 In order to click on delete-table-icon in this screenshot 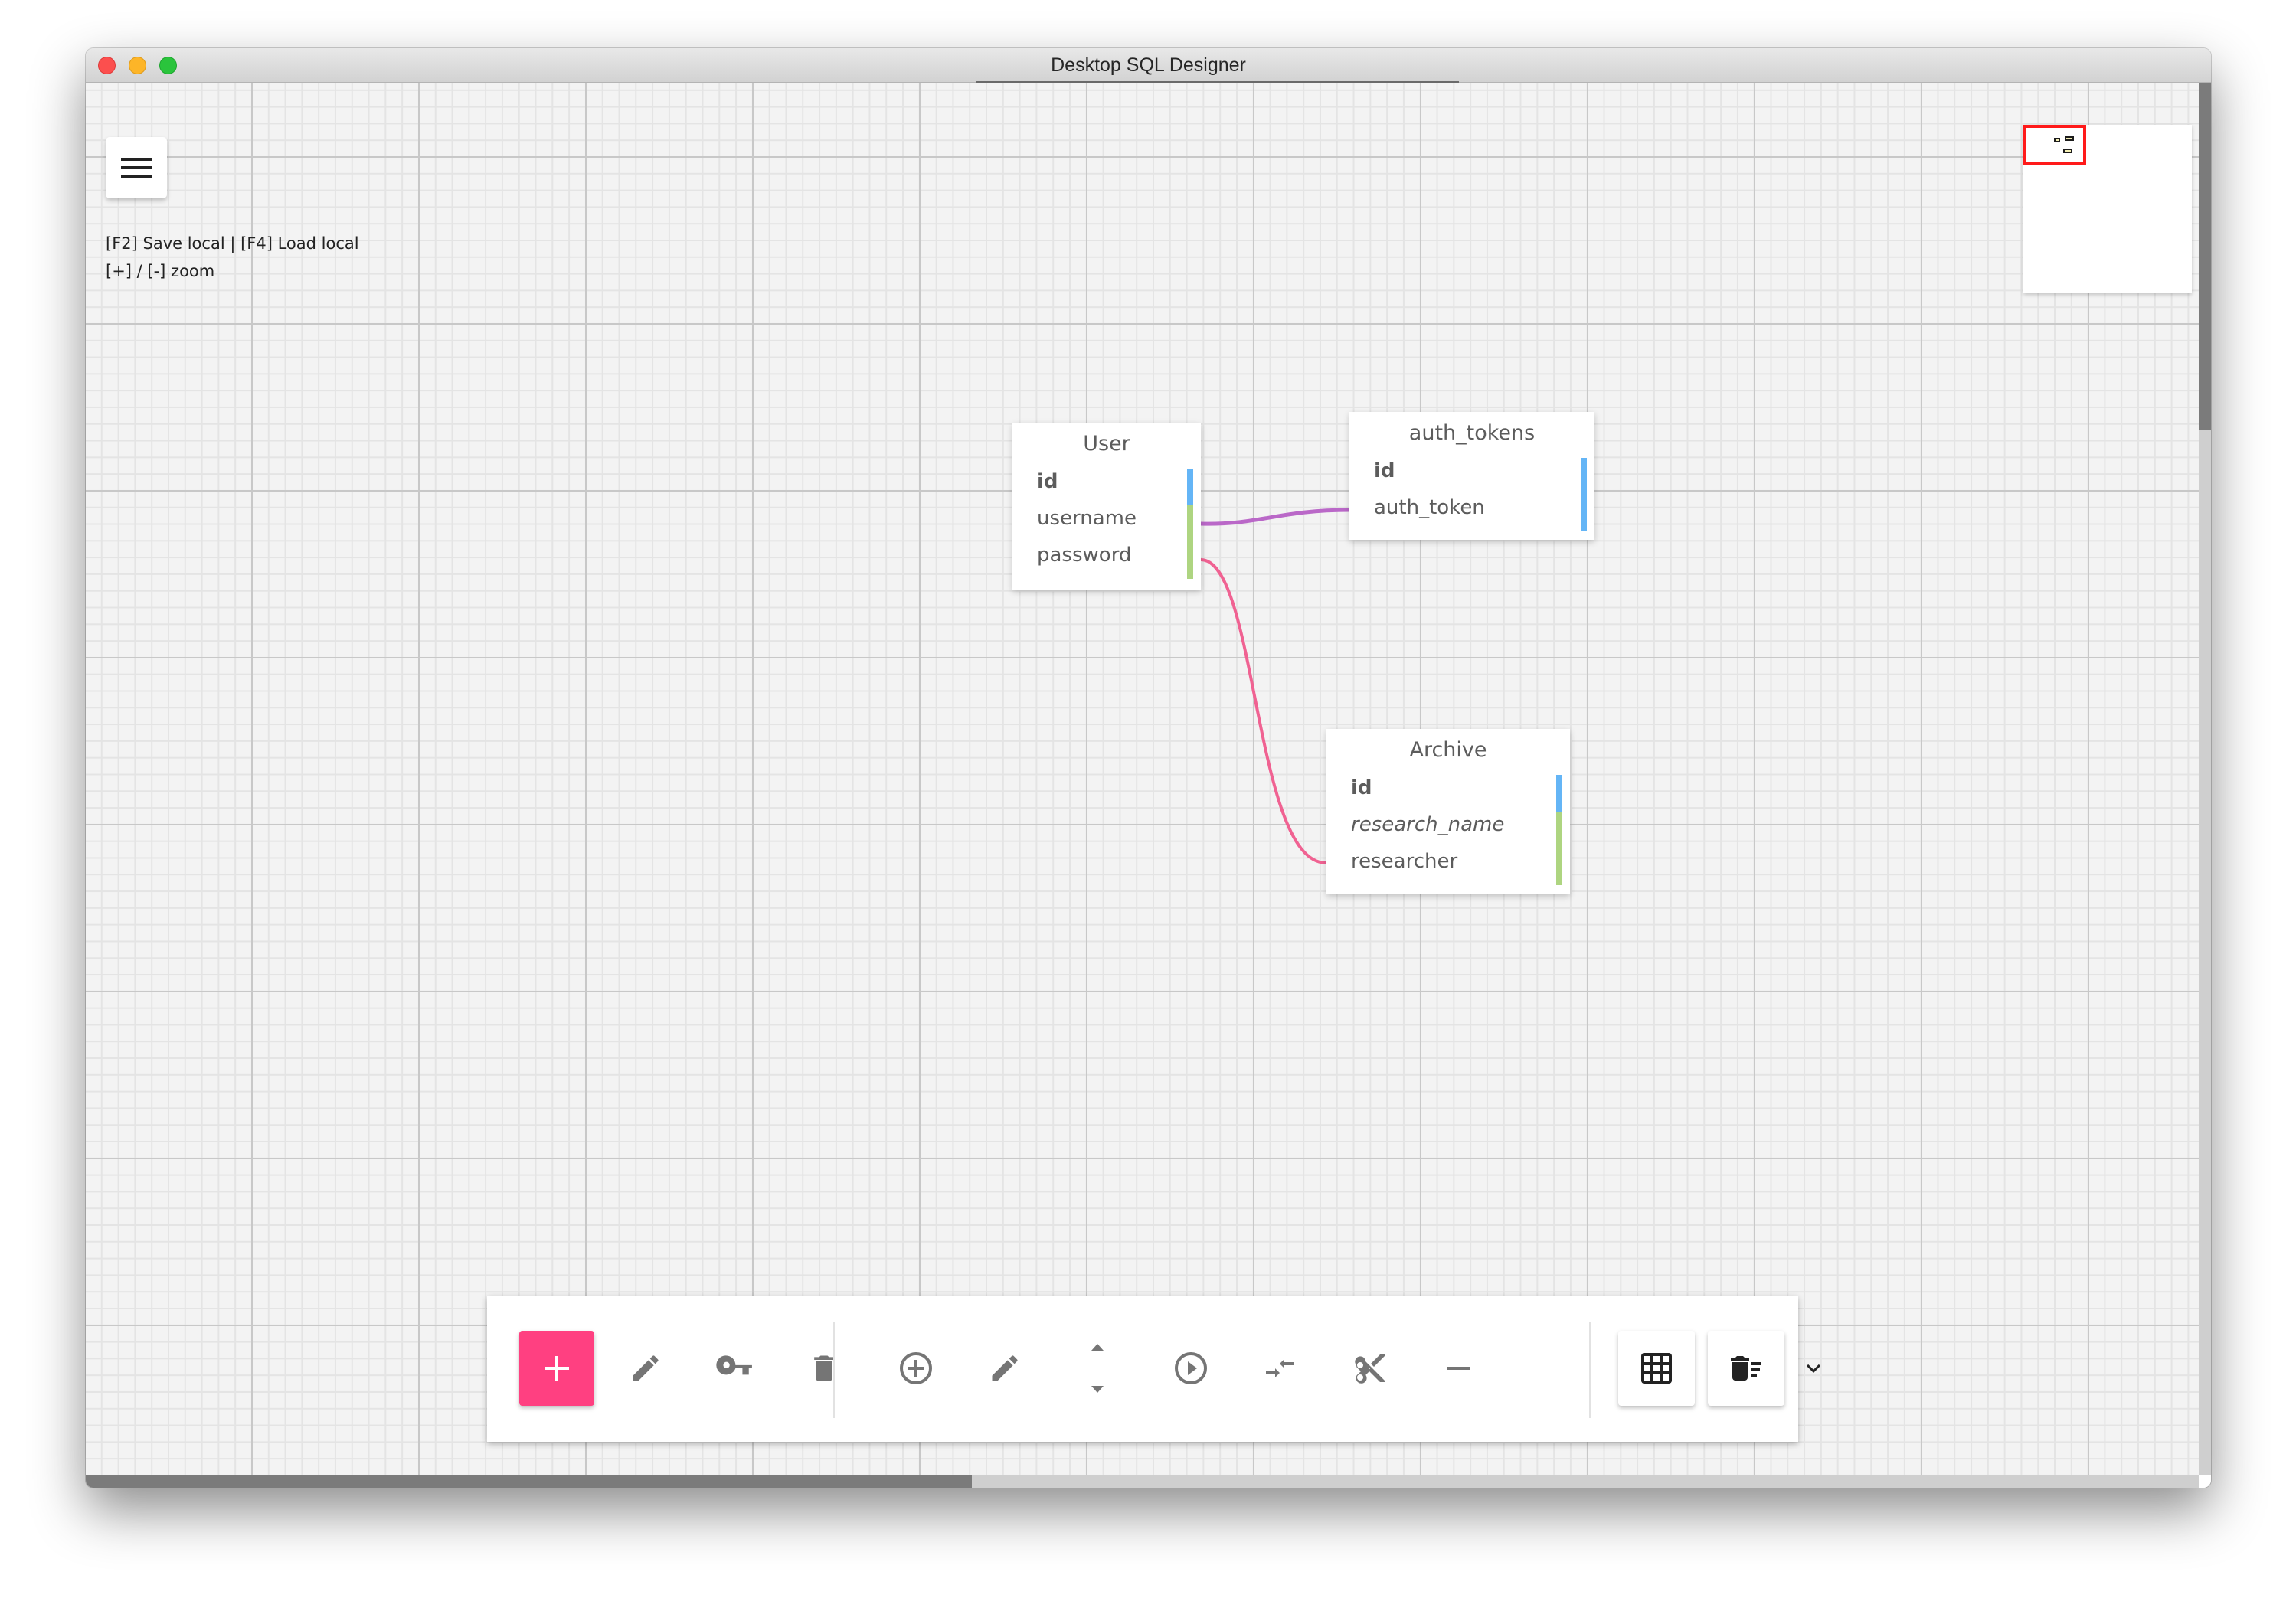, I will do `click(824, 1368)`.